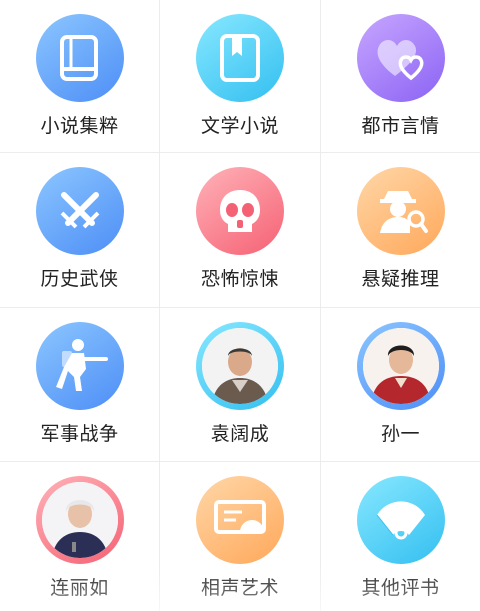  What do you see at coordinates (239, 588) in the screenshot?
I see `category-label: 相声艺术` at bounding box center [239, 588].